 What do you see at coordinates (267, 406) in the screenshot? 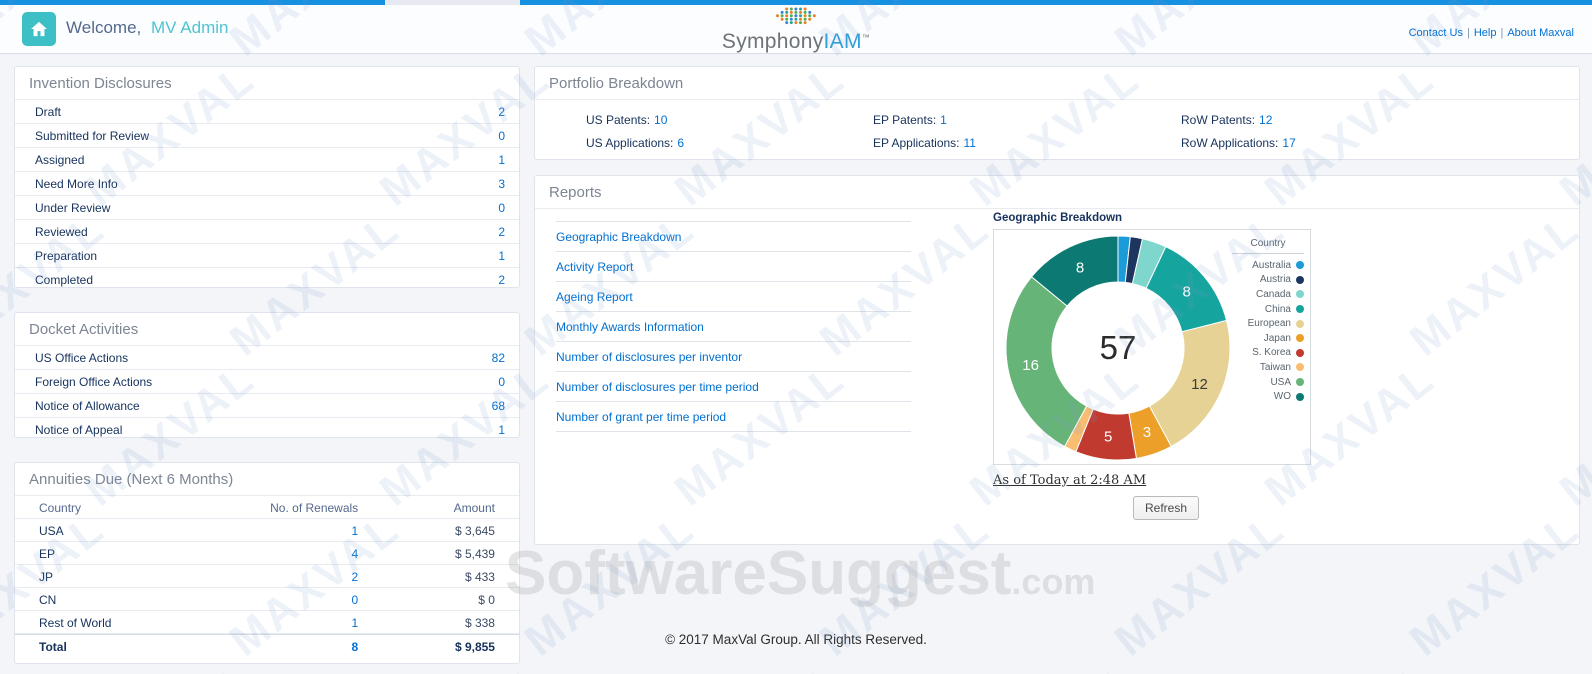
I see `list-item: Notice of Allowance 68` at bounding box center [267, 406].